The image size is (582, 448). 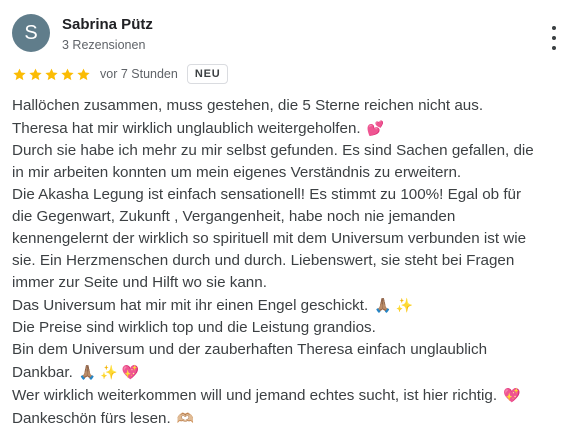 I want to click on review-line: immer zur Seite und Hilft wo sie kann., so click(x=139, y=282).